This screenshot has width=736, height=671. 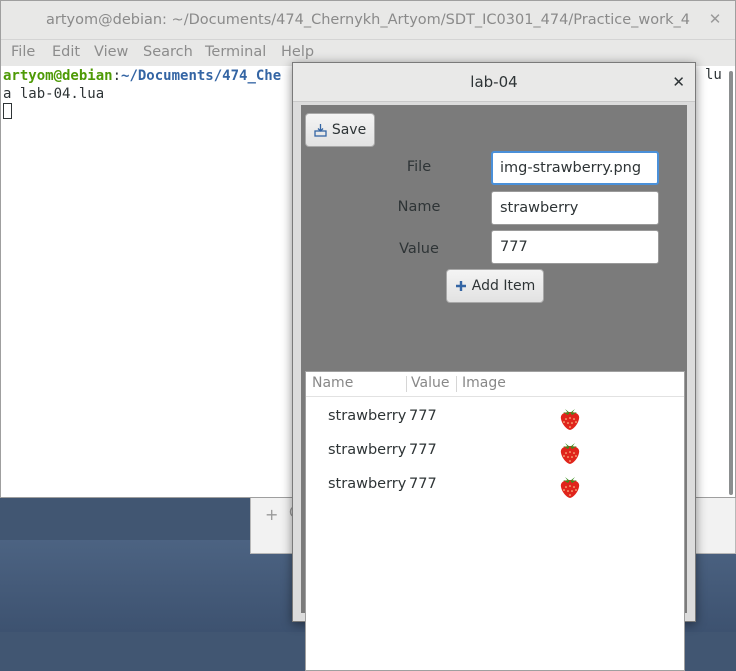 What do you see at coordinates (430, 383) in the screenshot?
I see `column-value: Value` at bounding box center [430, 383].